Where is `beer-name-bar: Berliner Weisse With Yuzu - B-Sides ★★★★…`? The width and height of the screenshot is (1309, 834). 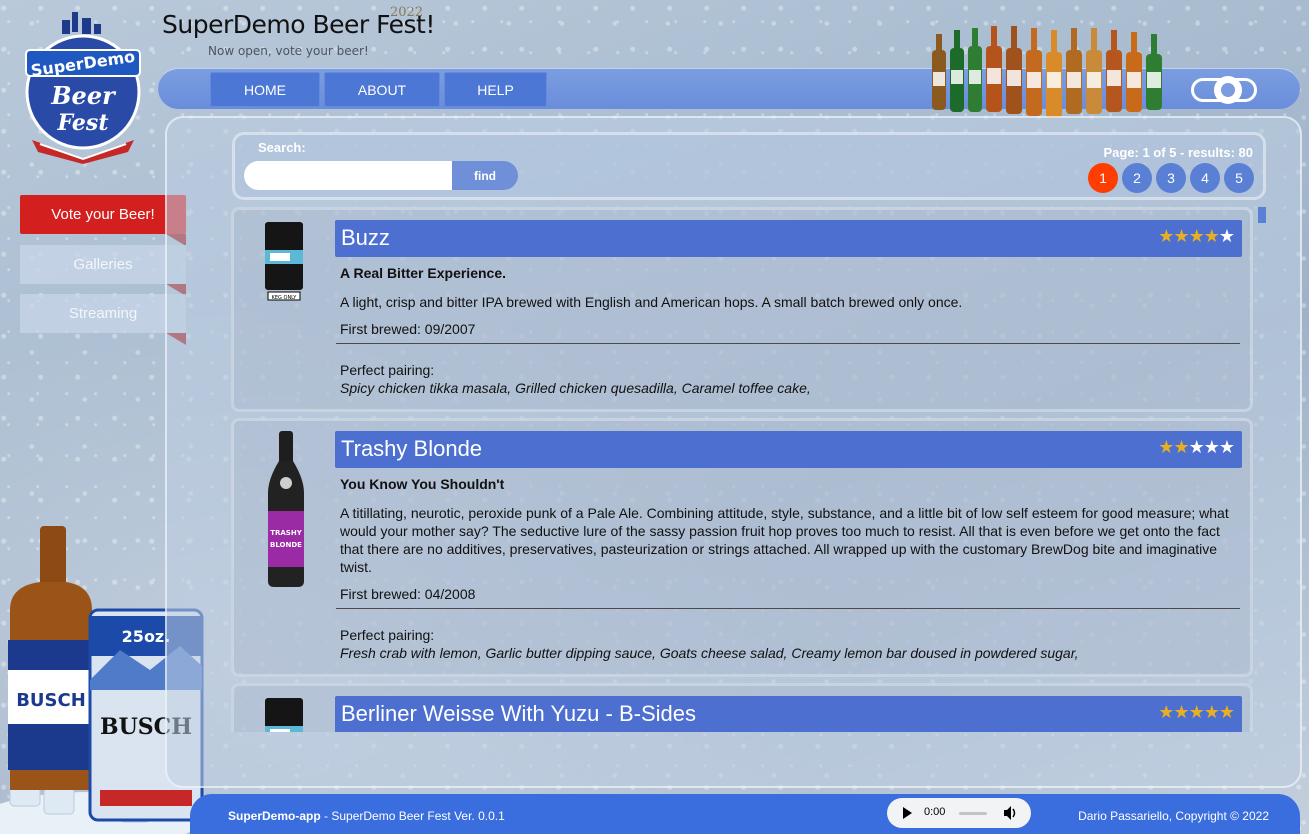 beer-name-bar: Berliner Weisse With Yuzu - B-Sides ★★★★… is located at coordinates (788, 714).